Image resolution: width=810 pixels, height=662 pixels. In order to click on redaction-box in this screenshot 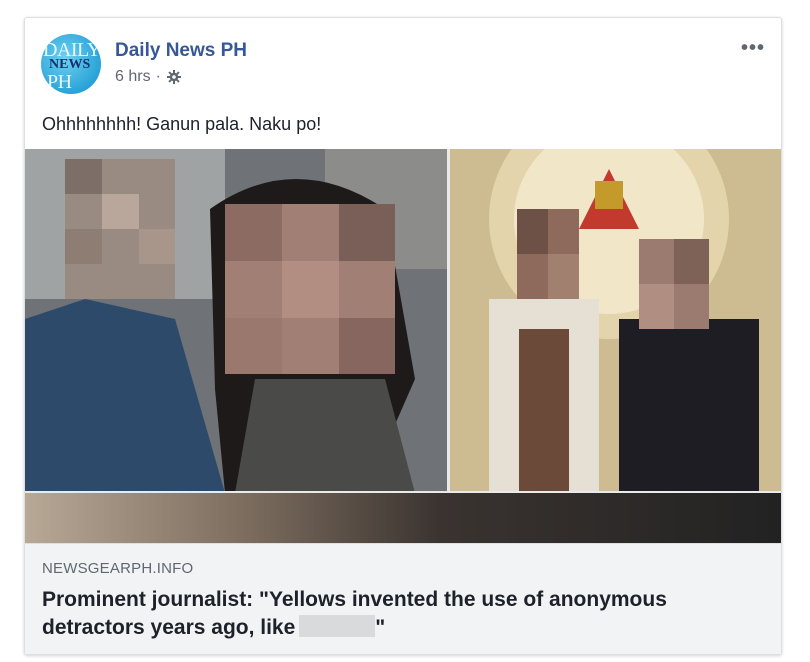, I will do `click(337, 626)`.